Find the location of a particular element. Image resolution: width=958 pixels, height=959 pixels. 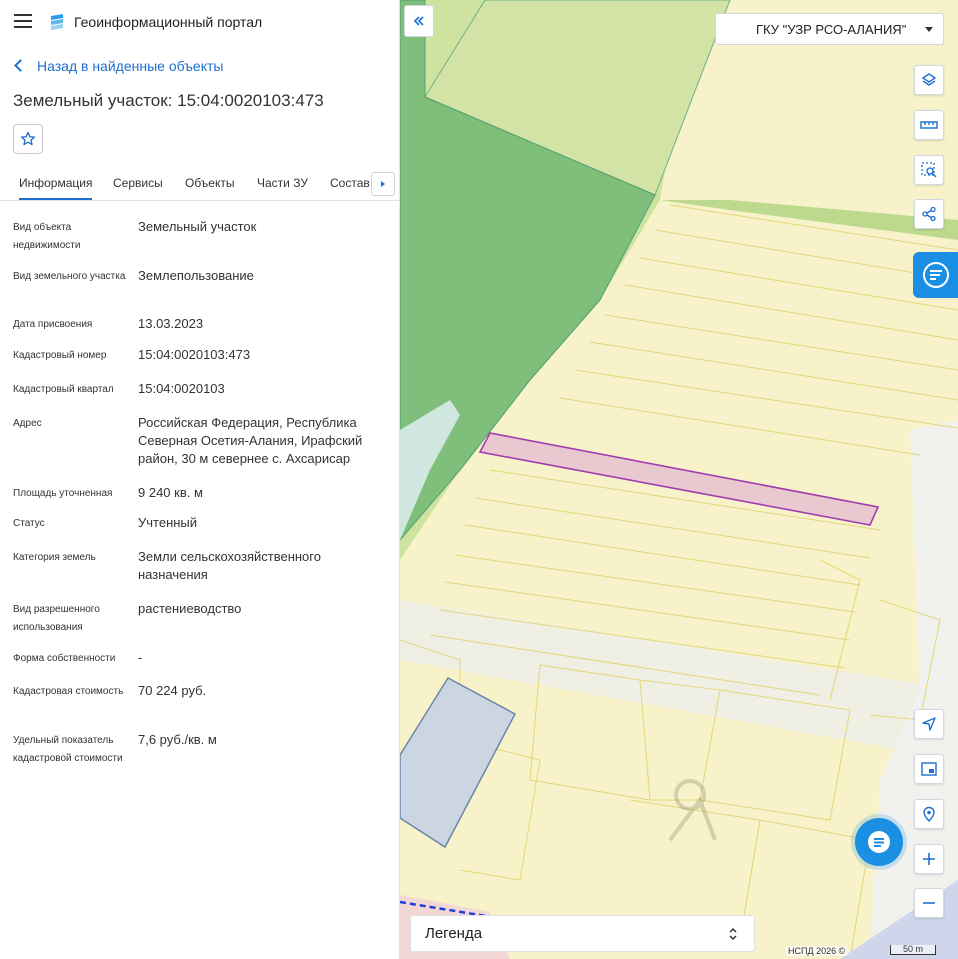

minimap-icon is located at coordinates (929, 769).